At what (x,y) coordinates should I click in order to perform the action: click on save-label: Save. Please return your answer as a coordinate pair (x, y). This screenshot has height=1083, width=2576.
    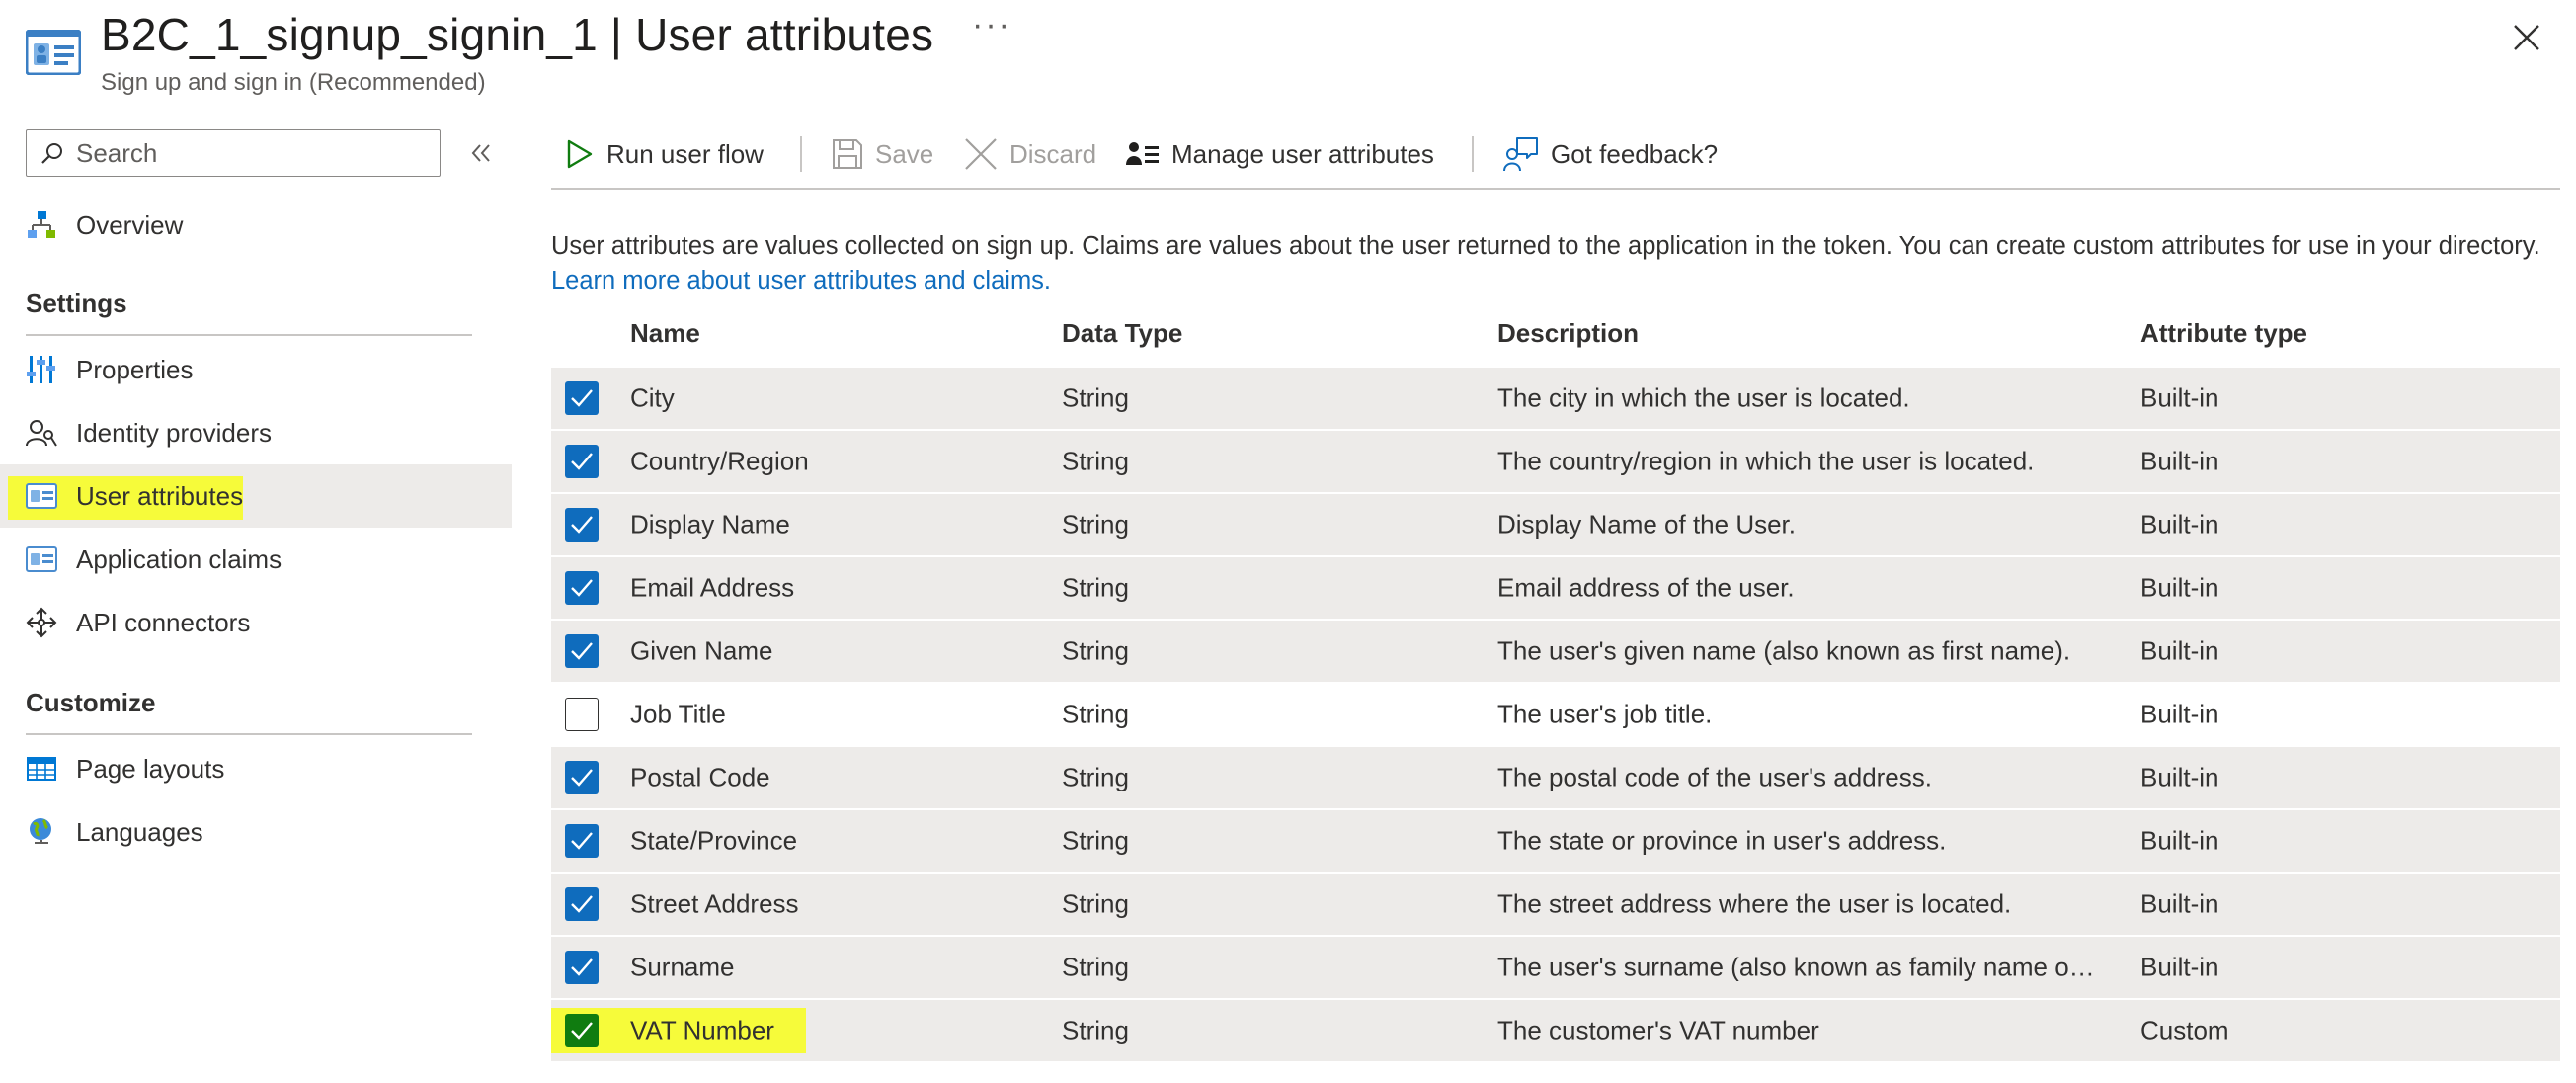
    Looking at the image, I should click on (904, 154).